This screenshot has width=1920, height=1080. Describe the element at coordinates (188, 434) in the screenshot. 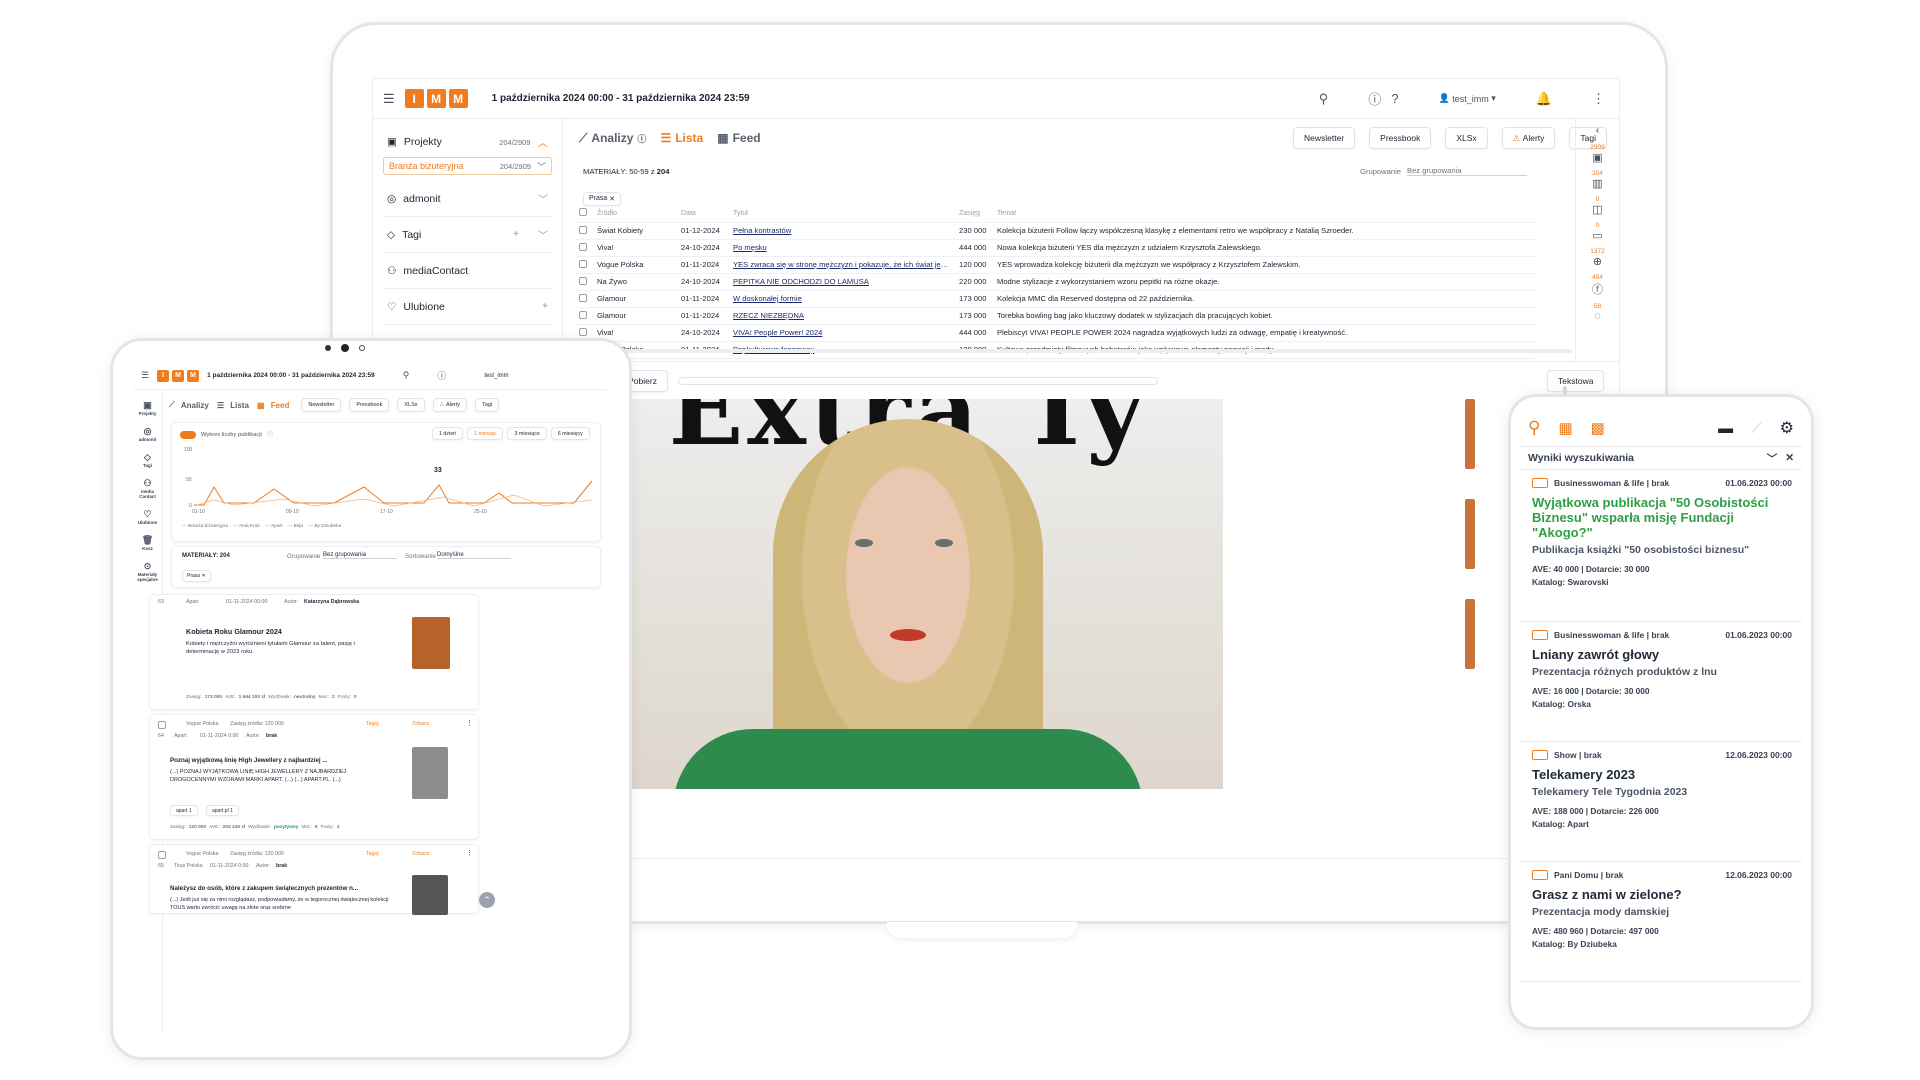

I see `chart-toggle` at that location.